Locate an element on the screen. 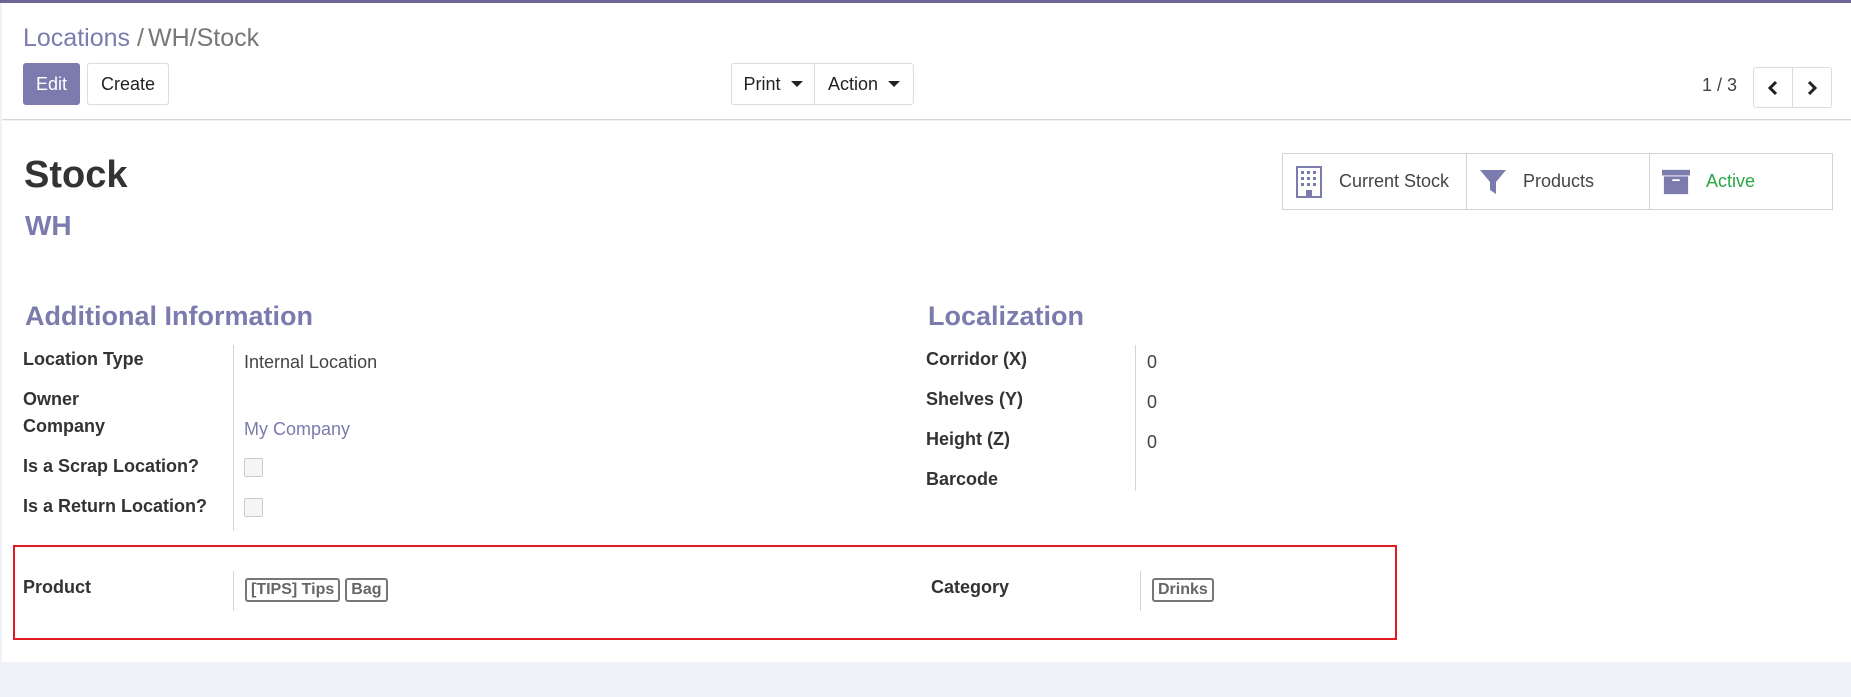 This screenshot has width=1851, height=697. product-label: Product is located at coordinates (57, 587).